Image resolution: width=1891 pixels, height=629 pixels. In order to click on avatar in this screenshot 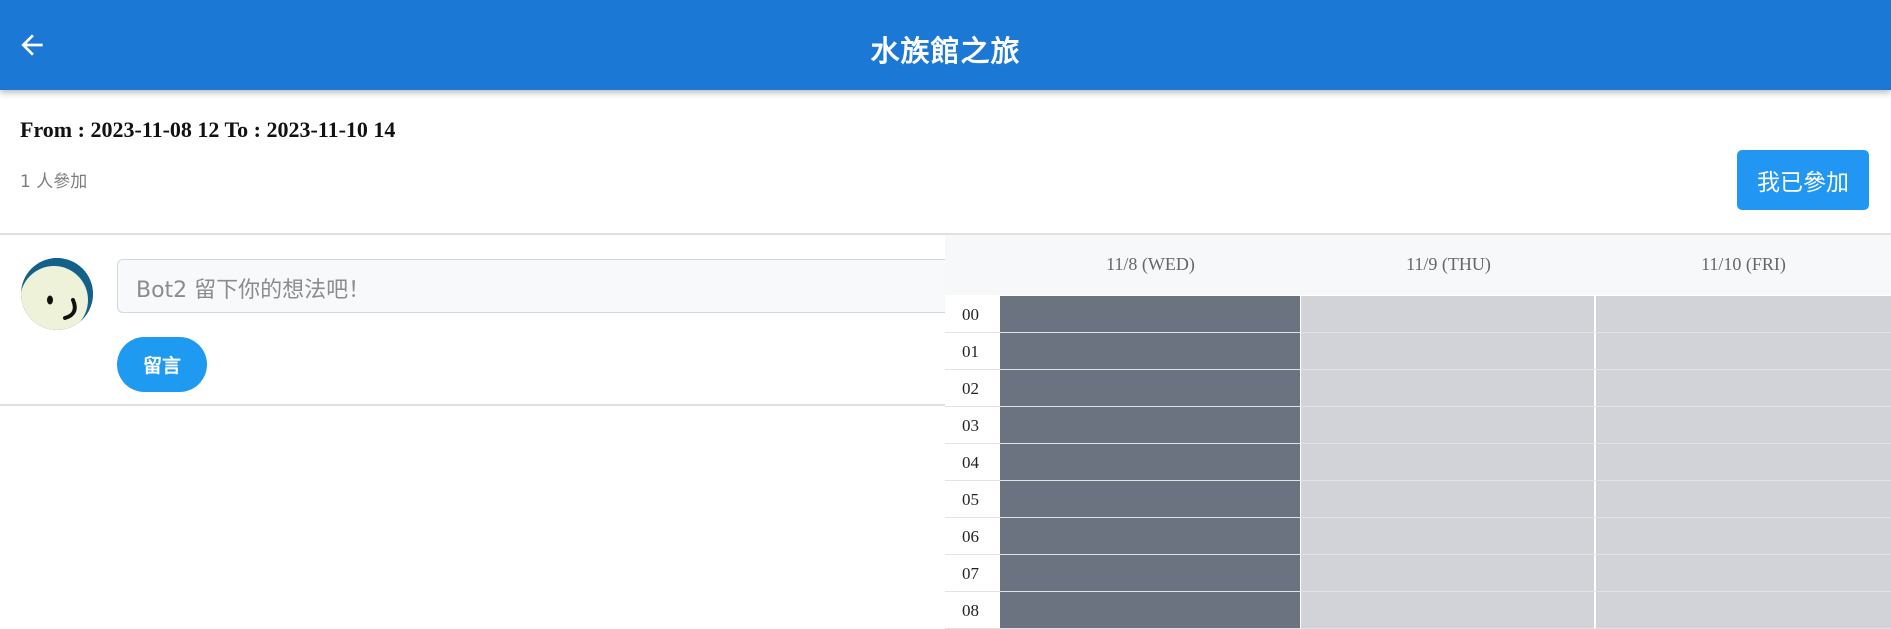, I will do `click(57, 294)`.